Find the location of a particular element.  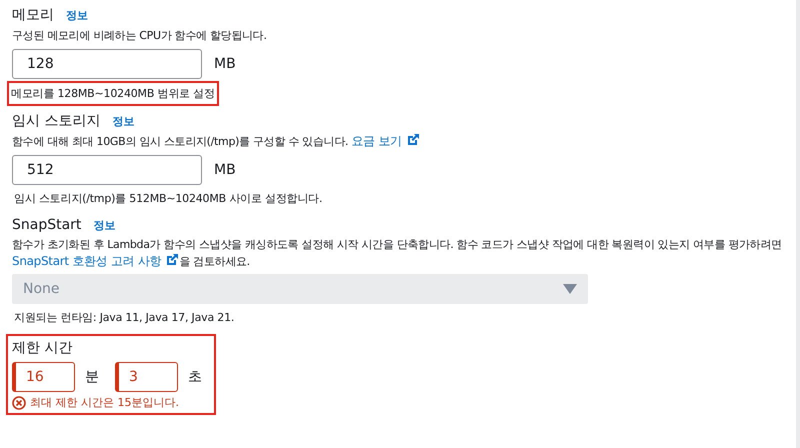

field-description: 함수에 대해 최대 10GB의 임시 스토리지(/tmp)를 구성할 수 있습니다. 요금 보기 is located at coordinates (398, 141).